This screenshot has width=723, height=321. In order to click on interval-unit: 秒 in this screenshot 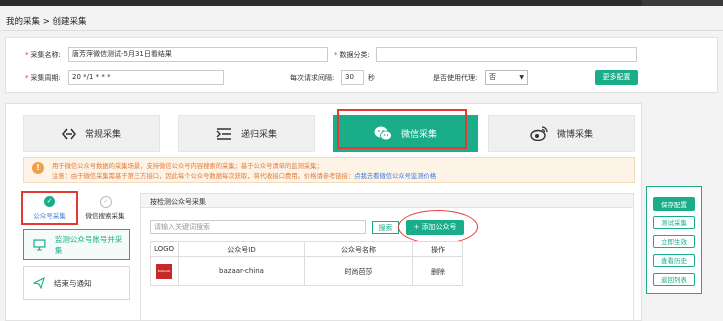, I will do `click(371, 78)`.